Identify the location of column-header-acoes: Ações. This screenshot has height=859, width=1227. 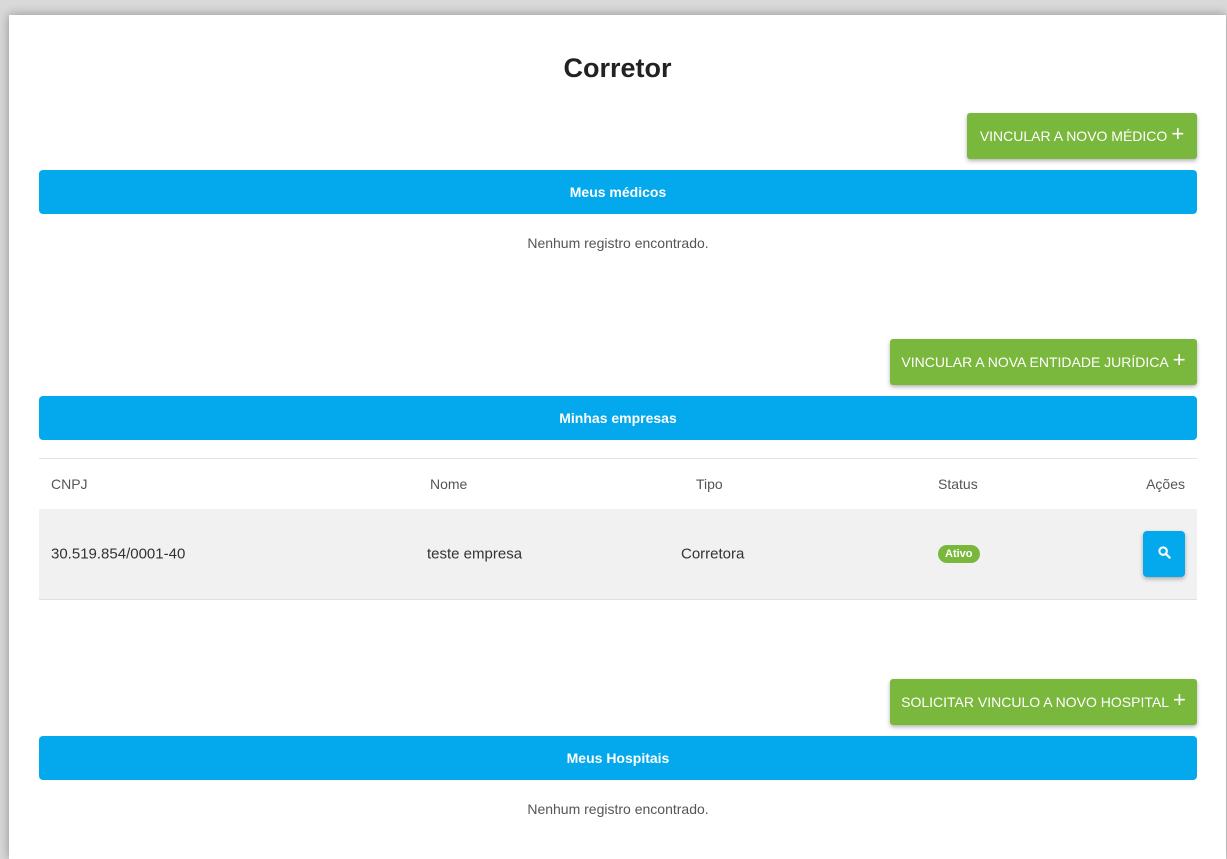
(1165, 484).